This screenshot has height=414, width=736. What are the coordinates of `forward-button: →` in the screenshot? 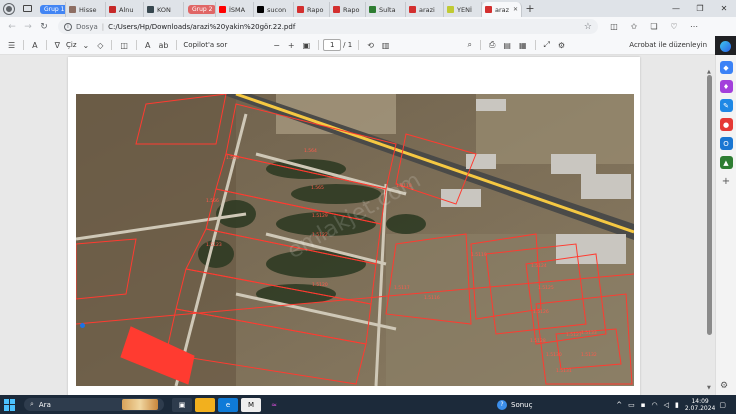 It's located at (28, 27).